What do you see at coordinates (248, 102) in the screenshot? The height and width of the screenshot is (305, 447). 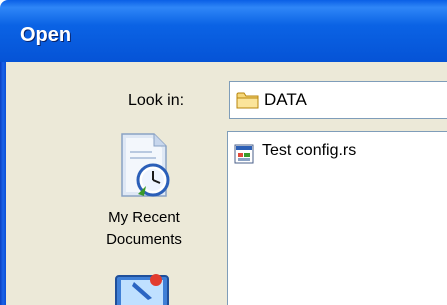 I see `folder-icon` at bounding box center [248, 102].